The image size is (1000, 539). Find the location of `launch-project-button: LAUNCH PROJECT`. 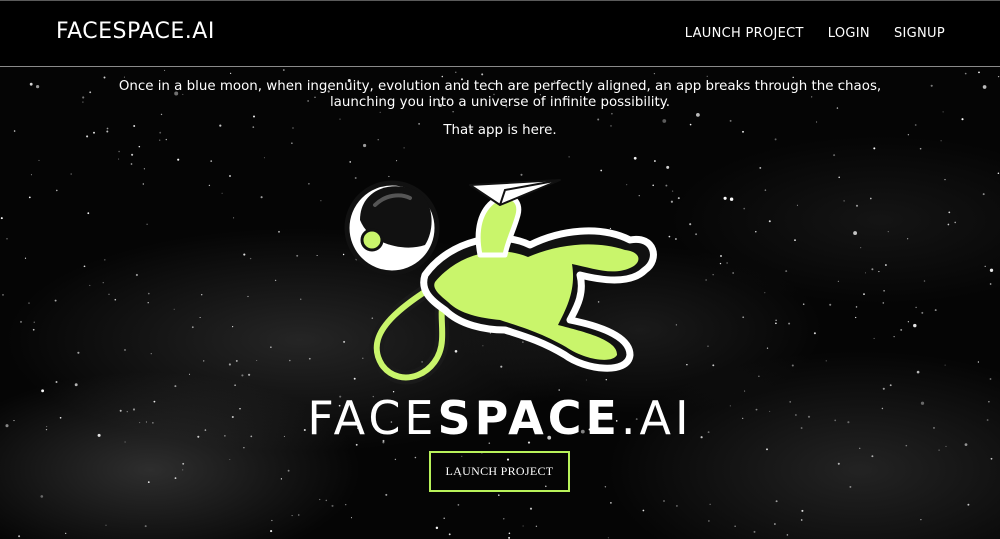

launch-project-button: LAUNCH PROJECT is located at coordinates (499, 471).